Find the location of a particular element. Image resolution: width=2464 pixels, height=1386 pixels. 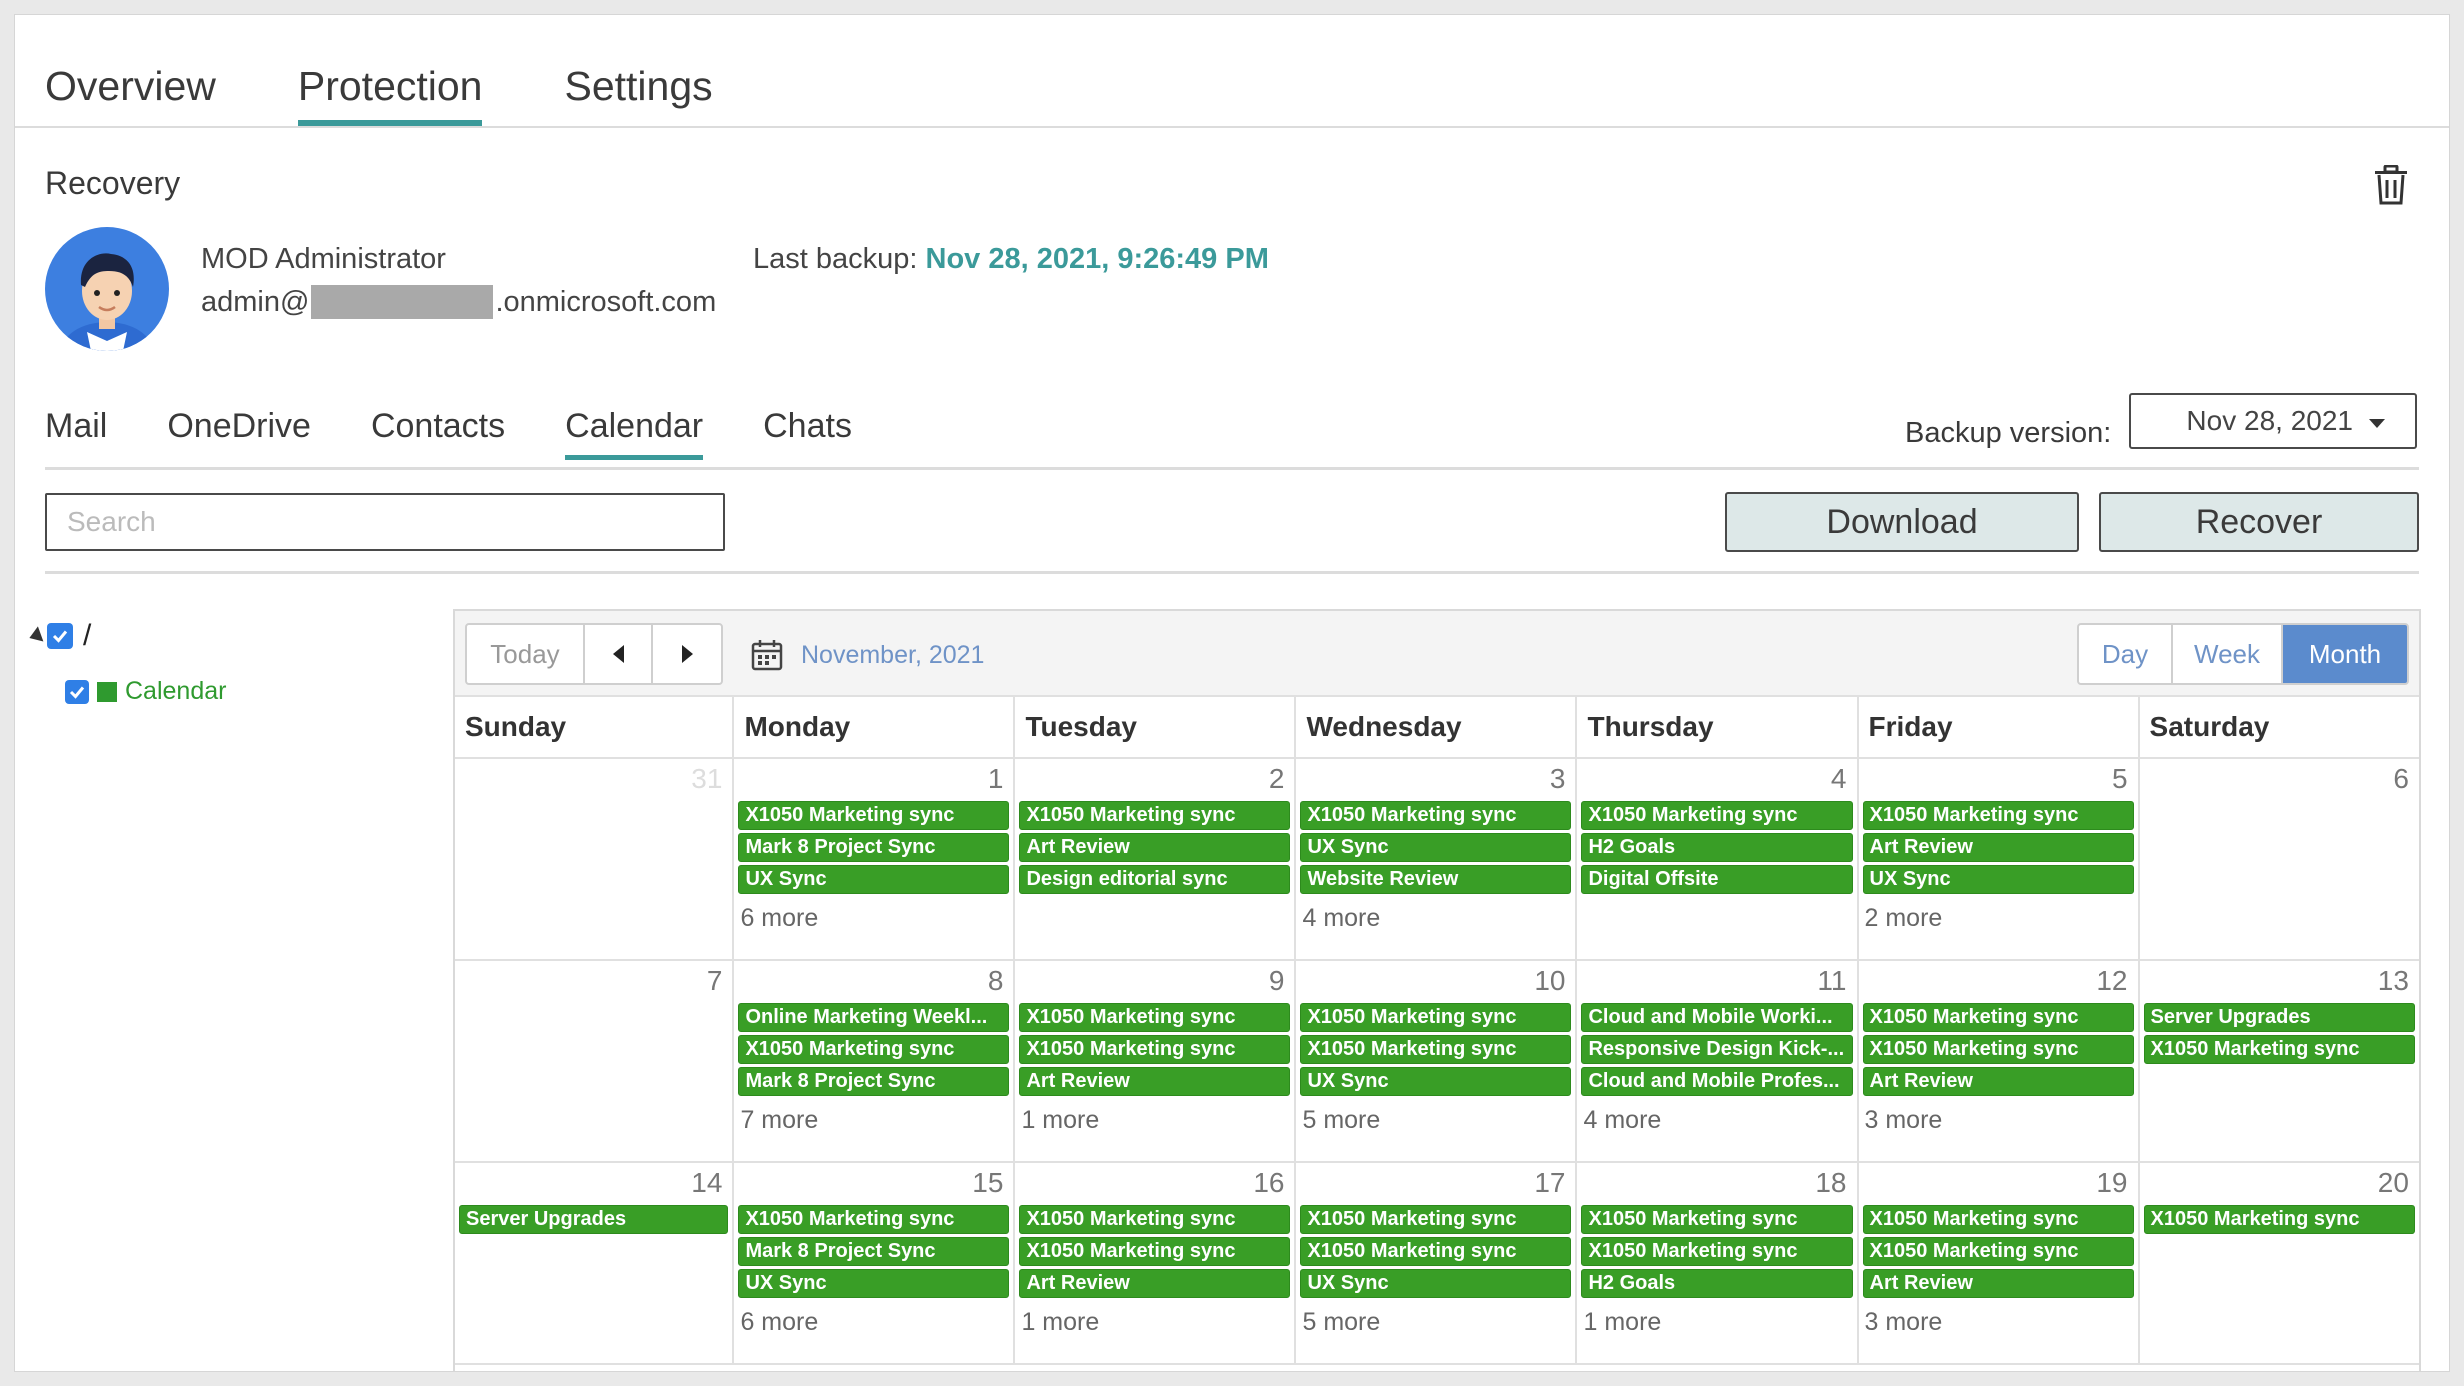

collapse-arrow-icon is located at coordinates (35, 636).